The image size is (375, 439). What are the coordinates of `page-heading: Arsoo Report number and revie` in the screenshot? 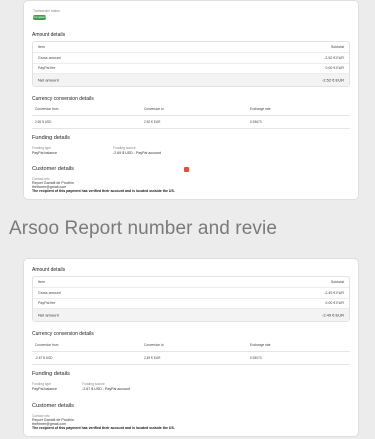 It's located at (143, 228).